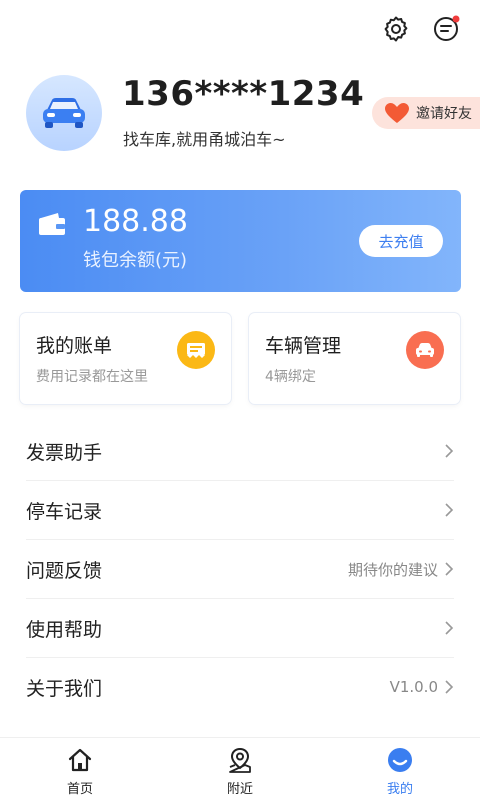 The image size is (480, 801). I want to click on card-title: 我的账单, so click(74, 346).